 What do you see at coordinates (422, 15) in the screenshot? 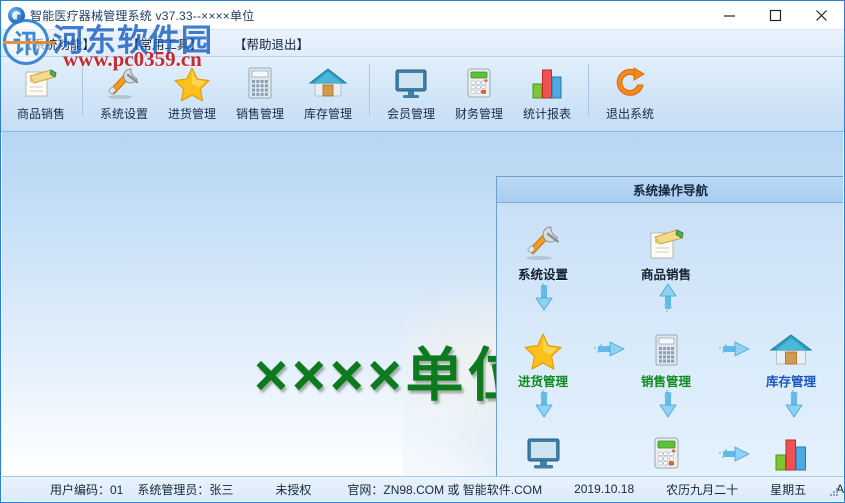
I see `title-bar: 智能医疗器械管理系统 v37.33--××××单位` at bounding box center [422, 15].